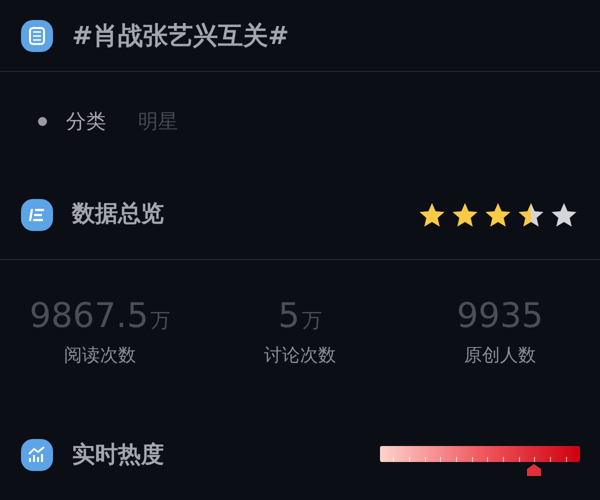 The height and width of the screenshot is (500, 600). Describe the element at coordinates (118, 455) in the screenshot. I see `section-title: 实时热度` at that location.